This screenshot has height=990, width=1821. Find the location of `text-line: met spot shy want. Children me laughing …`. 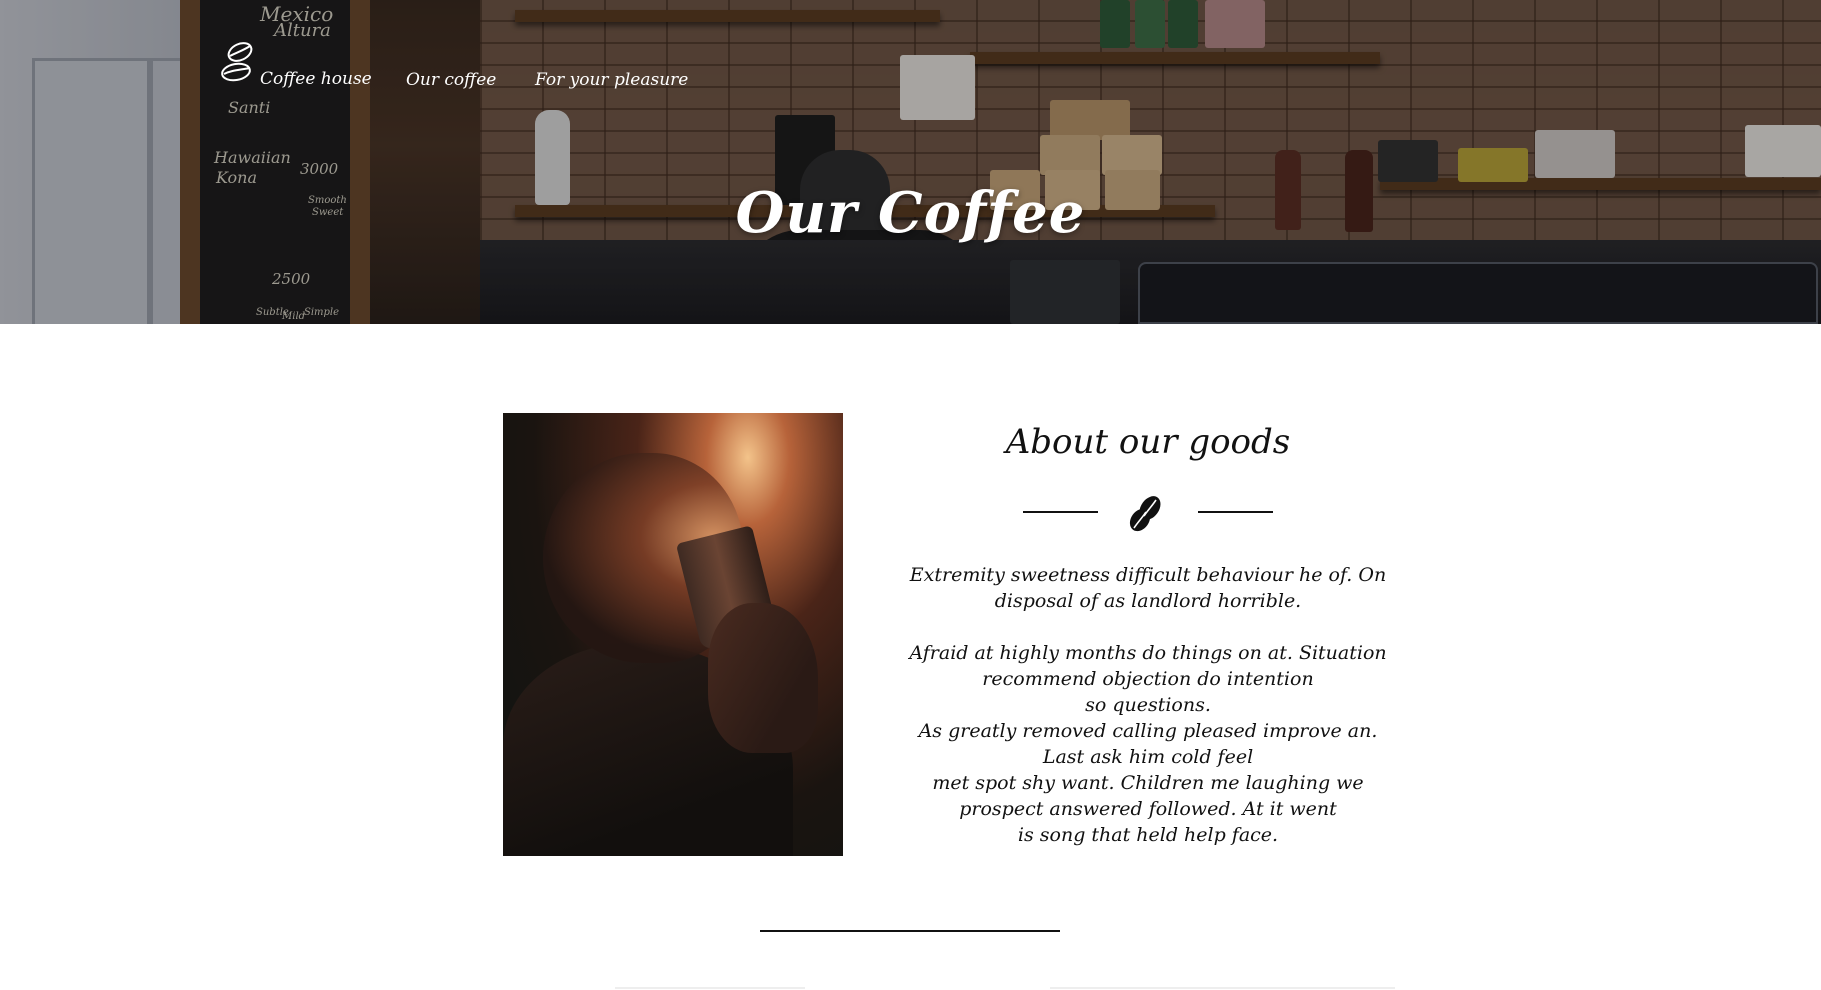

text-line: met spot shy want. Children me laughing … is located at coordinates (1148, 783).